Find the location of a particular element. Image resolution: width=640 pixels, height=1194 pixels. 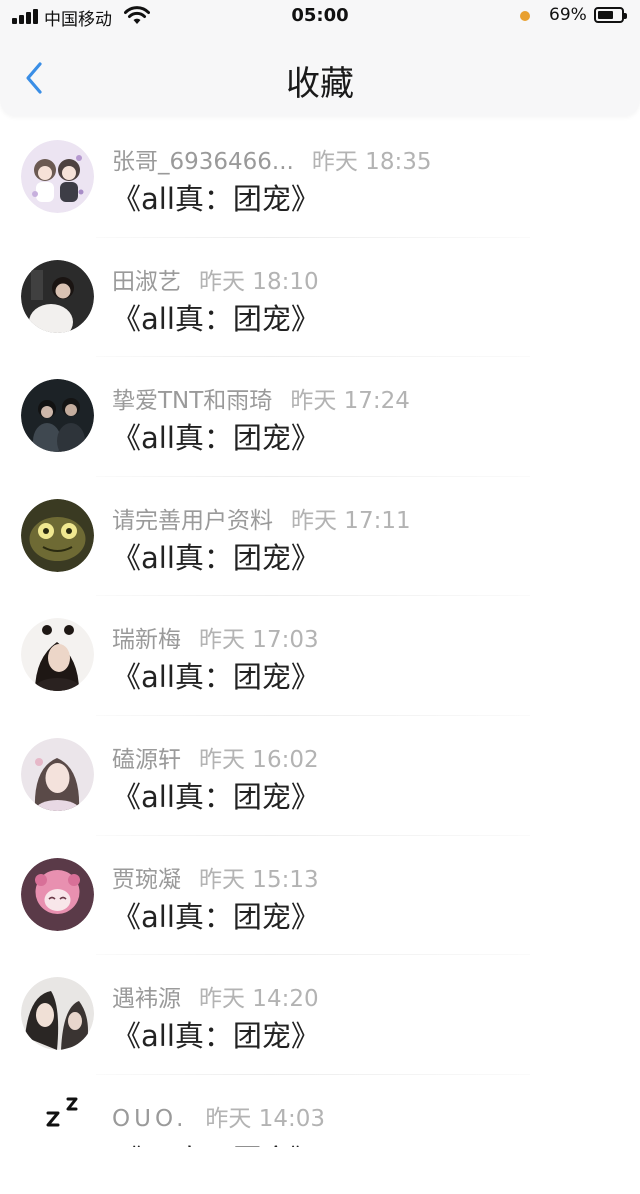

username: 挚爱TNT和雨琦 is located at coordinates (192, 401).